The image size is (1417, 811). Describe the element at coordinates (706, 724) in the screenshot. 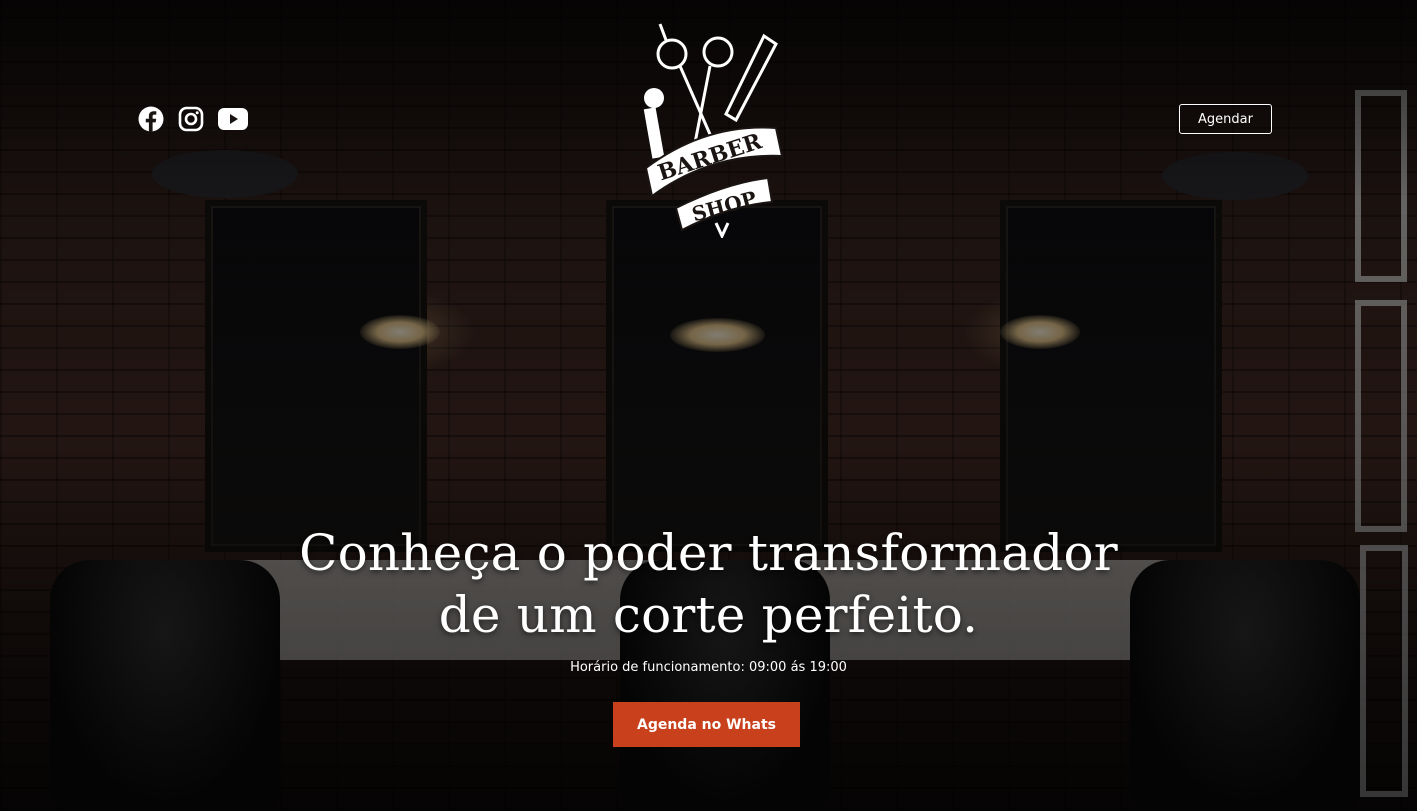

I see `whatsapp-schedule-button: Agenda no Whats` at that location.